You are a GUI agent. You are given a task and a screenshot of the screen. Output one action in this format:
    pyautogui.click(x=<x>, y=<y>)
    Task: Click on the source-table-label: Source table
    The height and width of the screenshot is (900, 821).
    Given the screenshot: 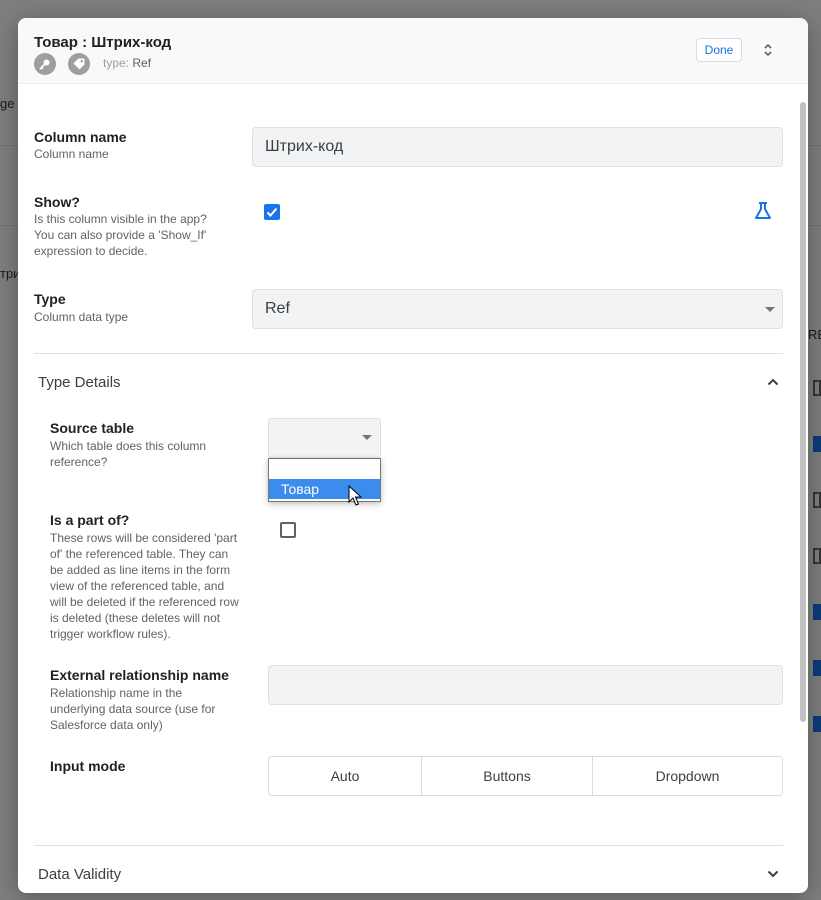 What is the action you would take?
    pyautogui.click(x=92, y=428)
    